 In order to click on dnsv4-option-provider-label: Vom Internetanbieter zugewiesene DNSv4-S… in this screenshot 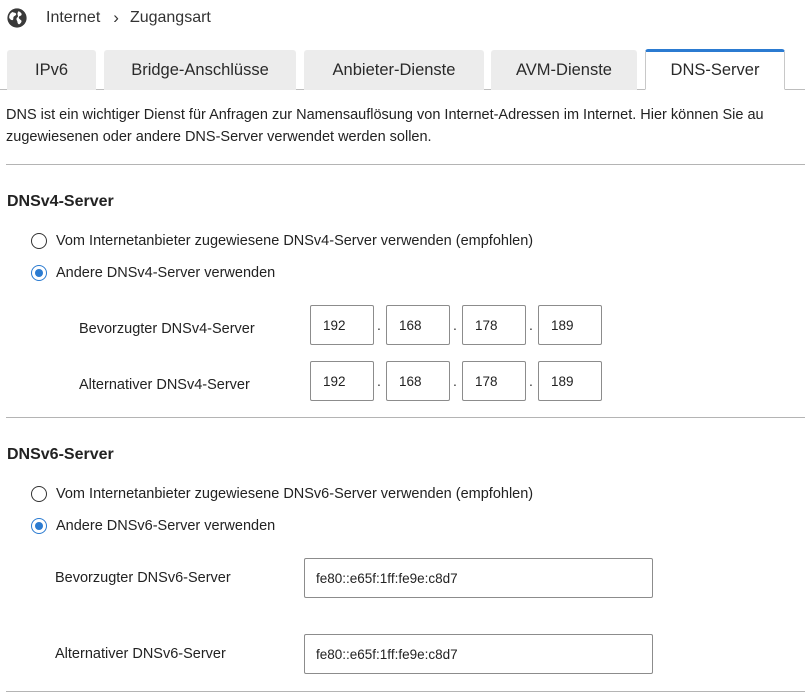, I will do `click(295, 241)`.